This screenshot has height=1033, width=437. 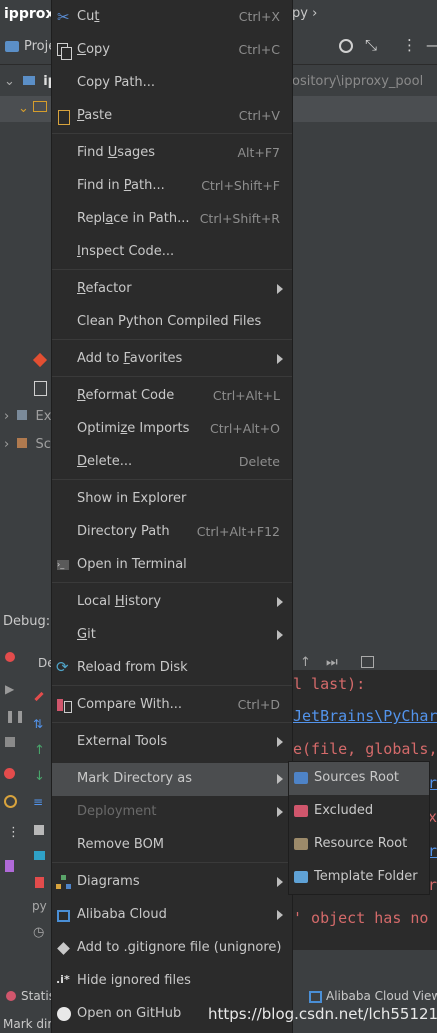 What do you see at coordinates (172, 565) in the screenshot?
I see `menu-item-open-in-terminal: ›_ Open in Terminal` at bounding box center [172, 565].